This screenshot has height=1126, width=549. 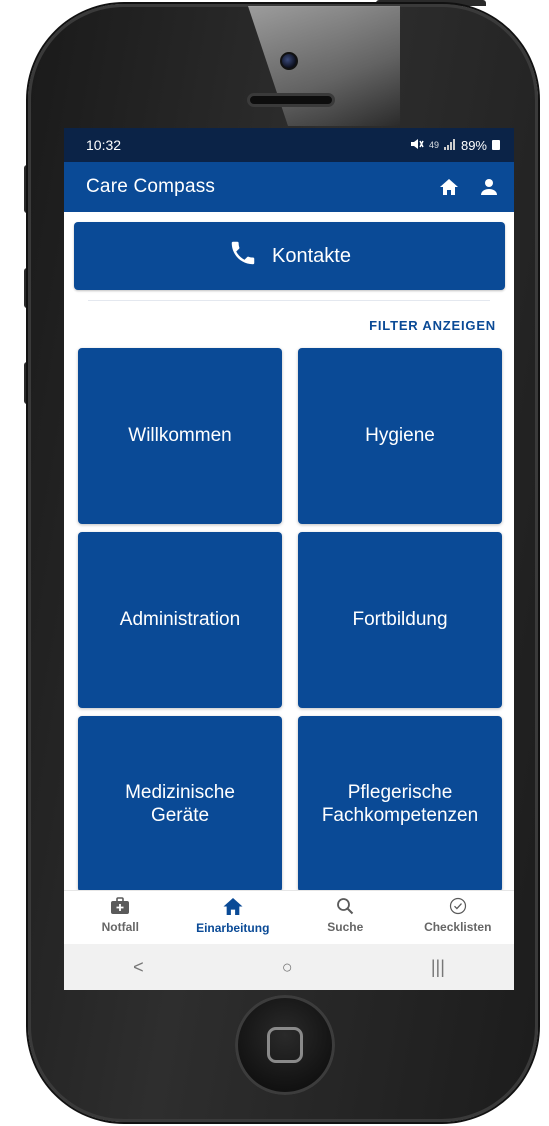 I want to click on mute-icon, so click(x=417, y=145).